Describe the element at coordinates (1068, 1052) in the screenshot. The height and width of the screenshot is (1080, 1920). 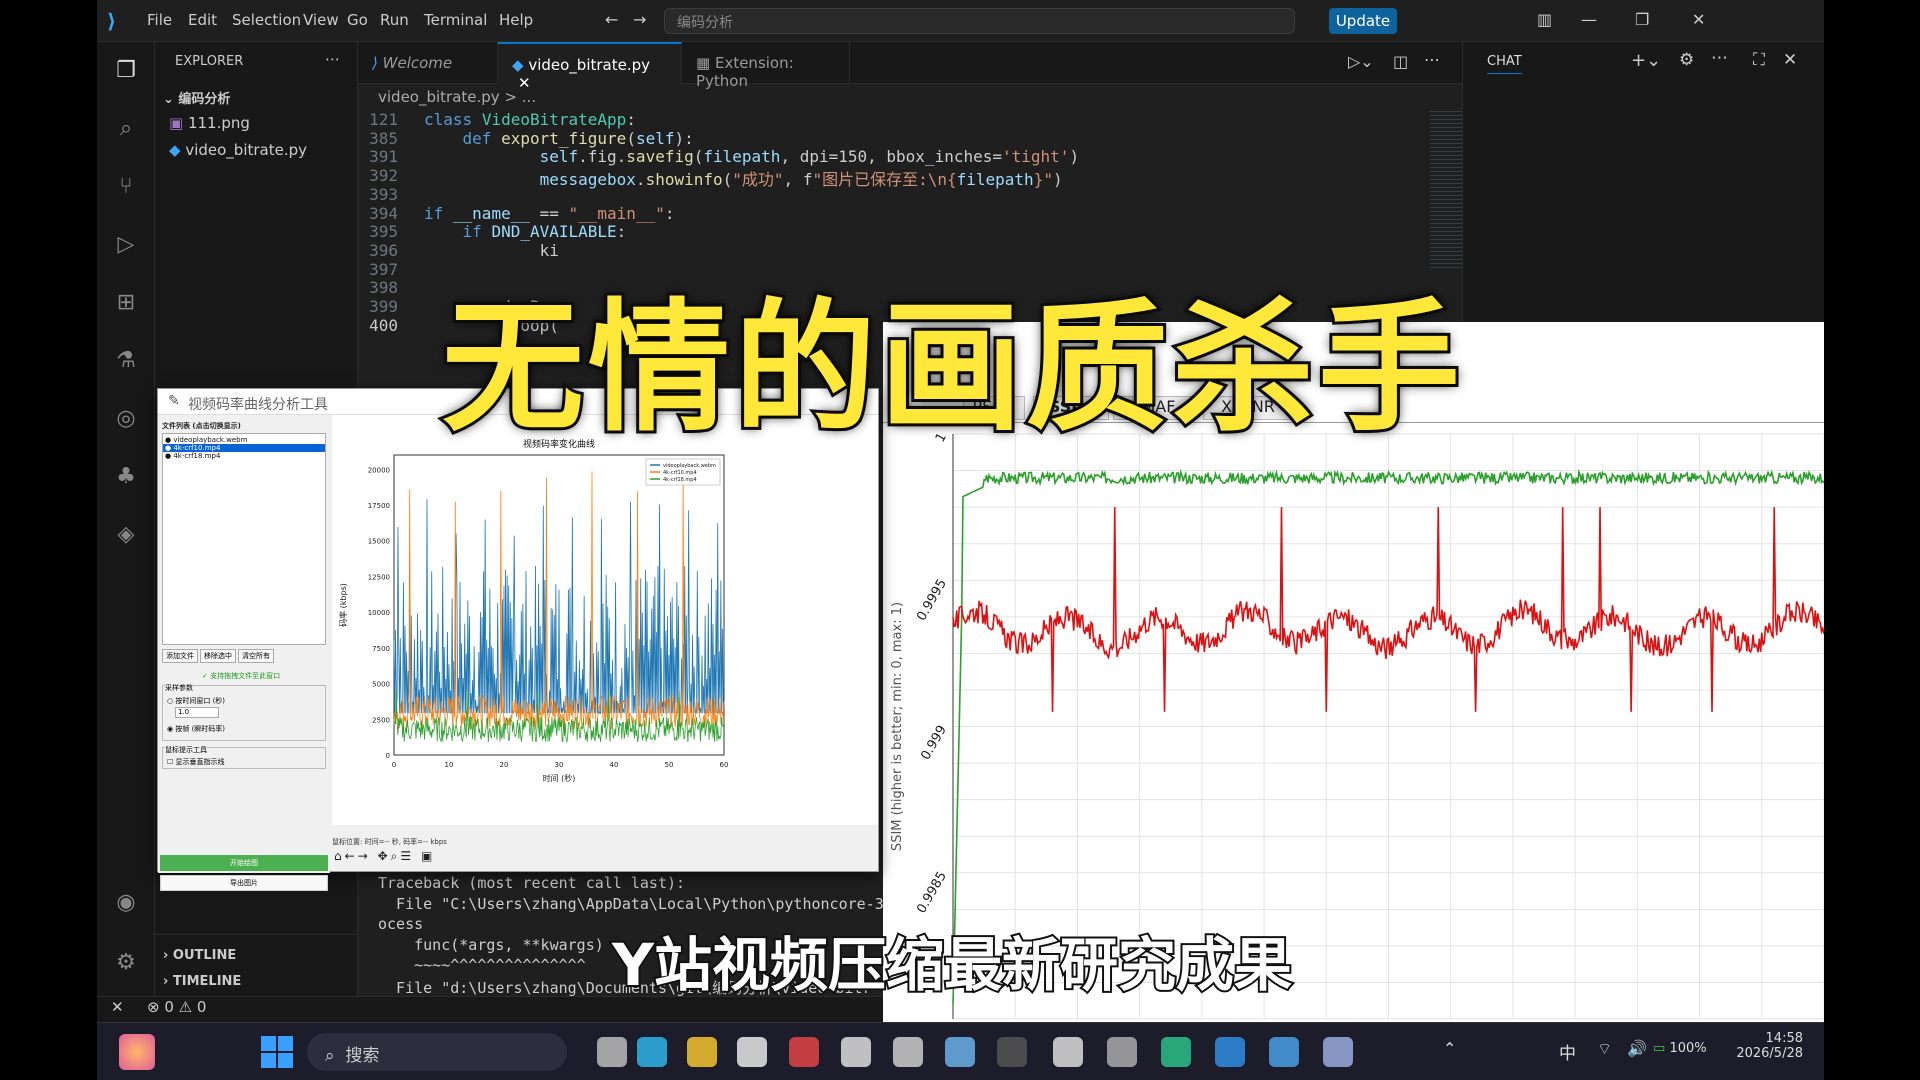
I see `ffmpeg-app-icon` at that location.